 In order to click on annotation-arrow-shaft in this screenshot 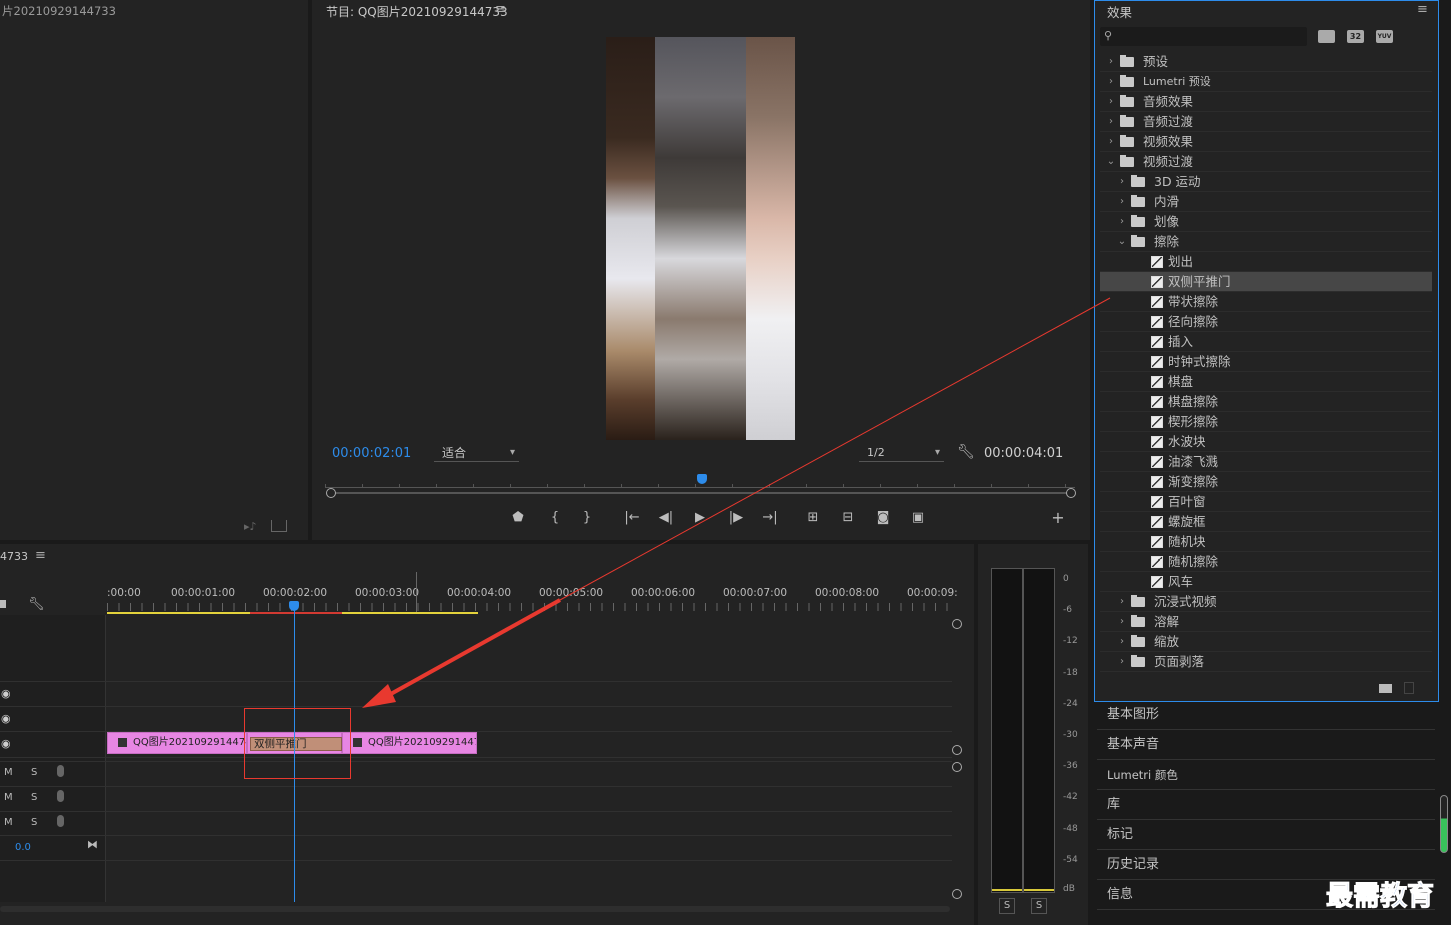, I will do `click(470, 650)`.